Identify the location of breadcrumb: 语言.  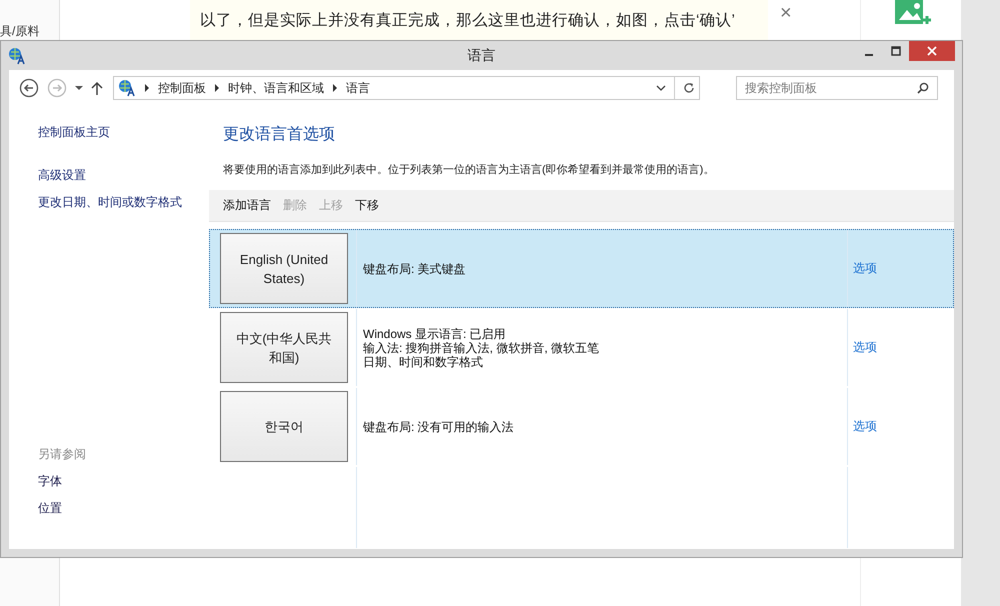
(358, 88).